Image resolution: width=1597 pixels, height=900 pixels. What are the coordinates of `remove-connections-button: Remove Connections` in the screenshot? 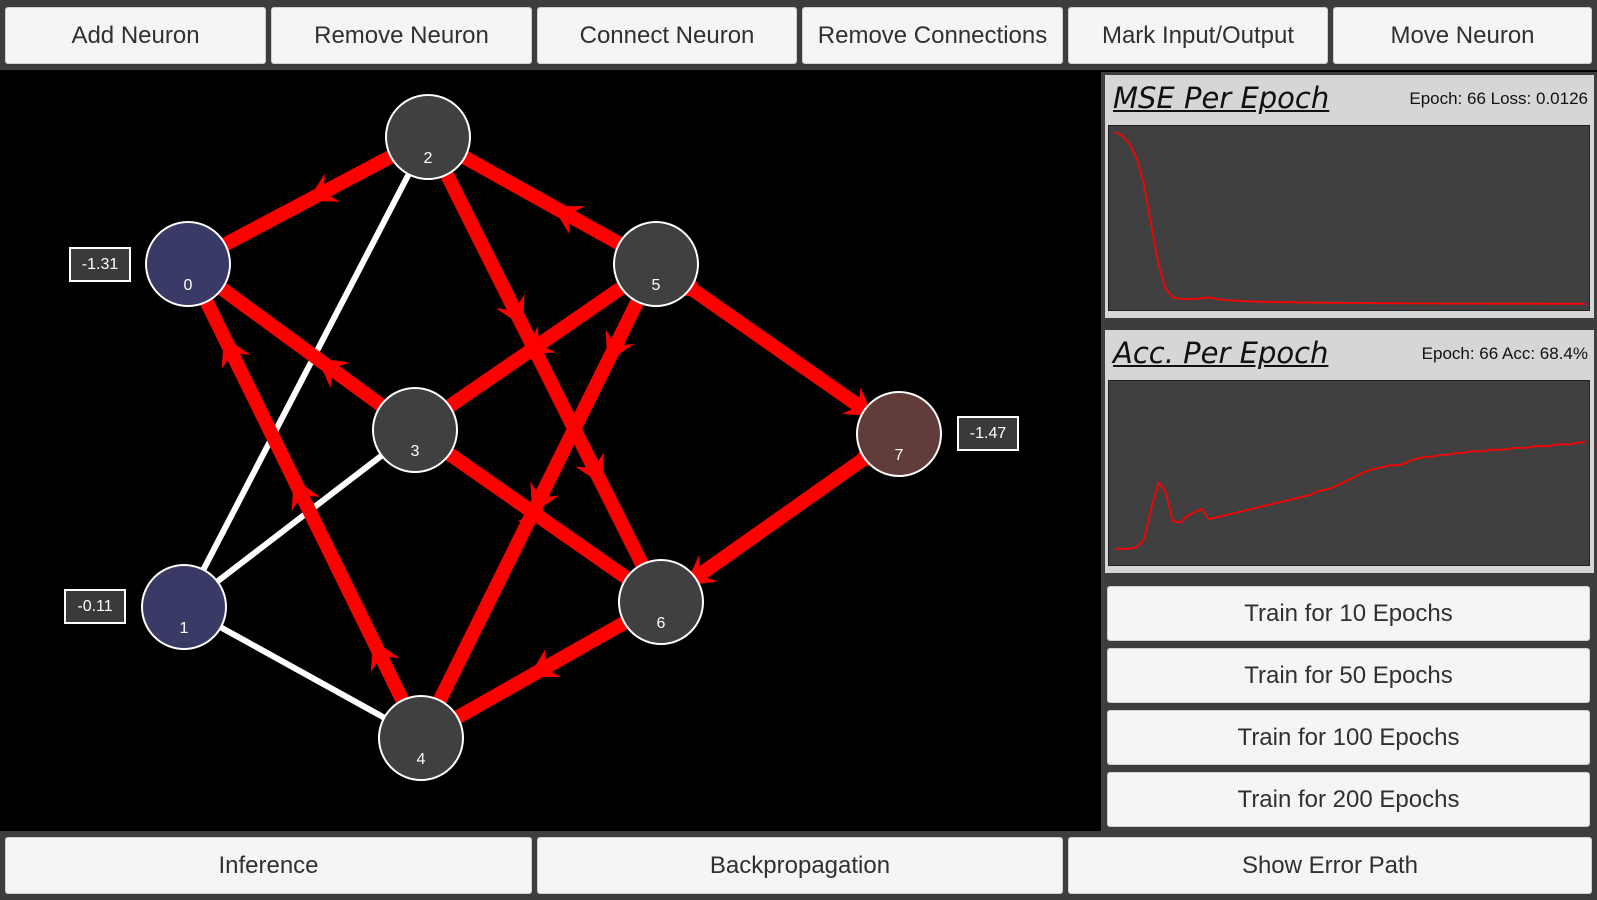 It's located at (932, 35).